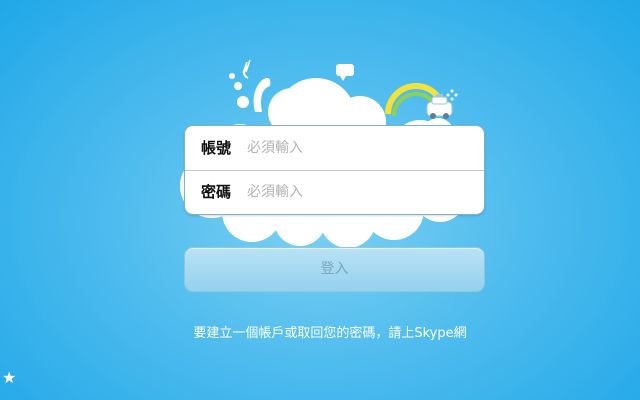 Image resolution: width=640 pixels, height=400 pixels. What do you see at coordinates (9, 378) in the screenshot?
I see `star-icon: ★` at bounding box center [9, 378].